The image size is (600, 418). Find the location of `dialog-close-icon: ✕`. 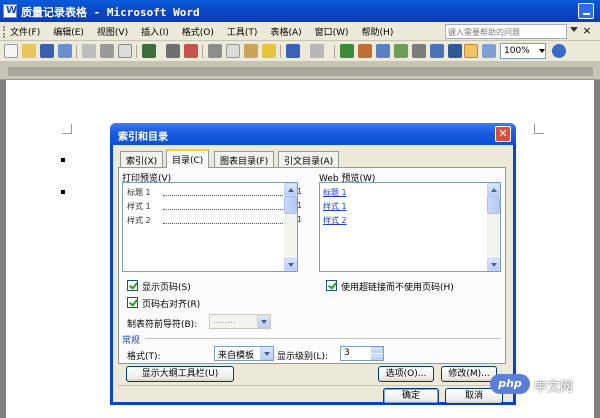

dialog-close-icon: ✕ is located at coordinates (503, 134).